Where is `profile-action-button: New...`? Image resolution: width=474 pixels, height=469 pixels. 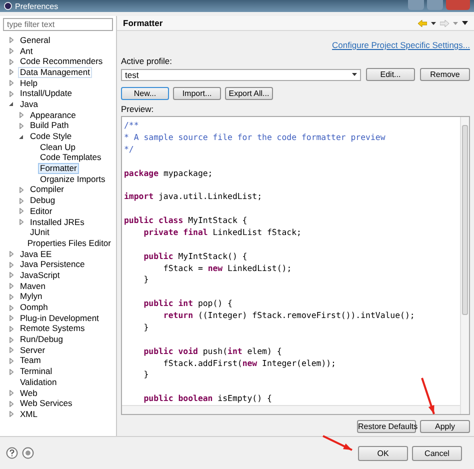 profile-action-button: New... is located at coordinates (145, 93).